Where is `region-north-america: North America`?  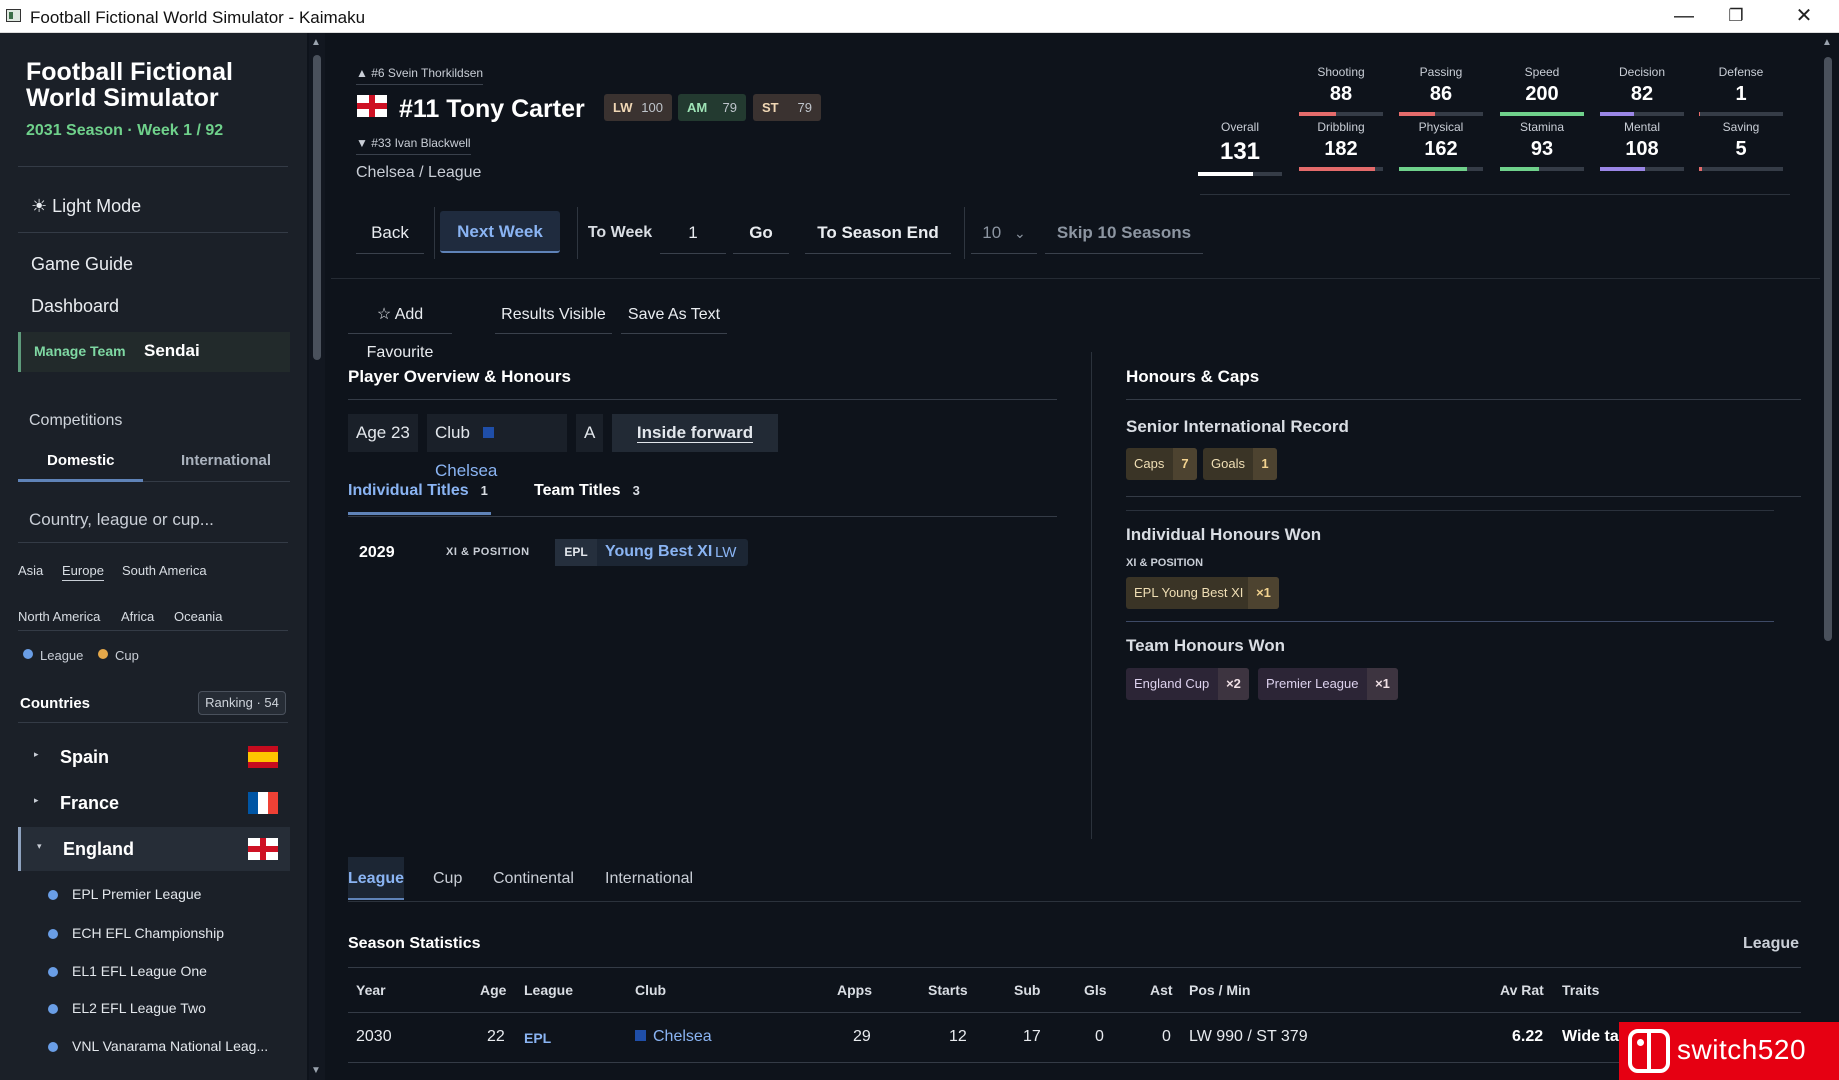 region-north-america: North America is located at coordinates (59, 616).